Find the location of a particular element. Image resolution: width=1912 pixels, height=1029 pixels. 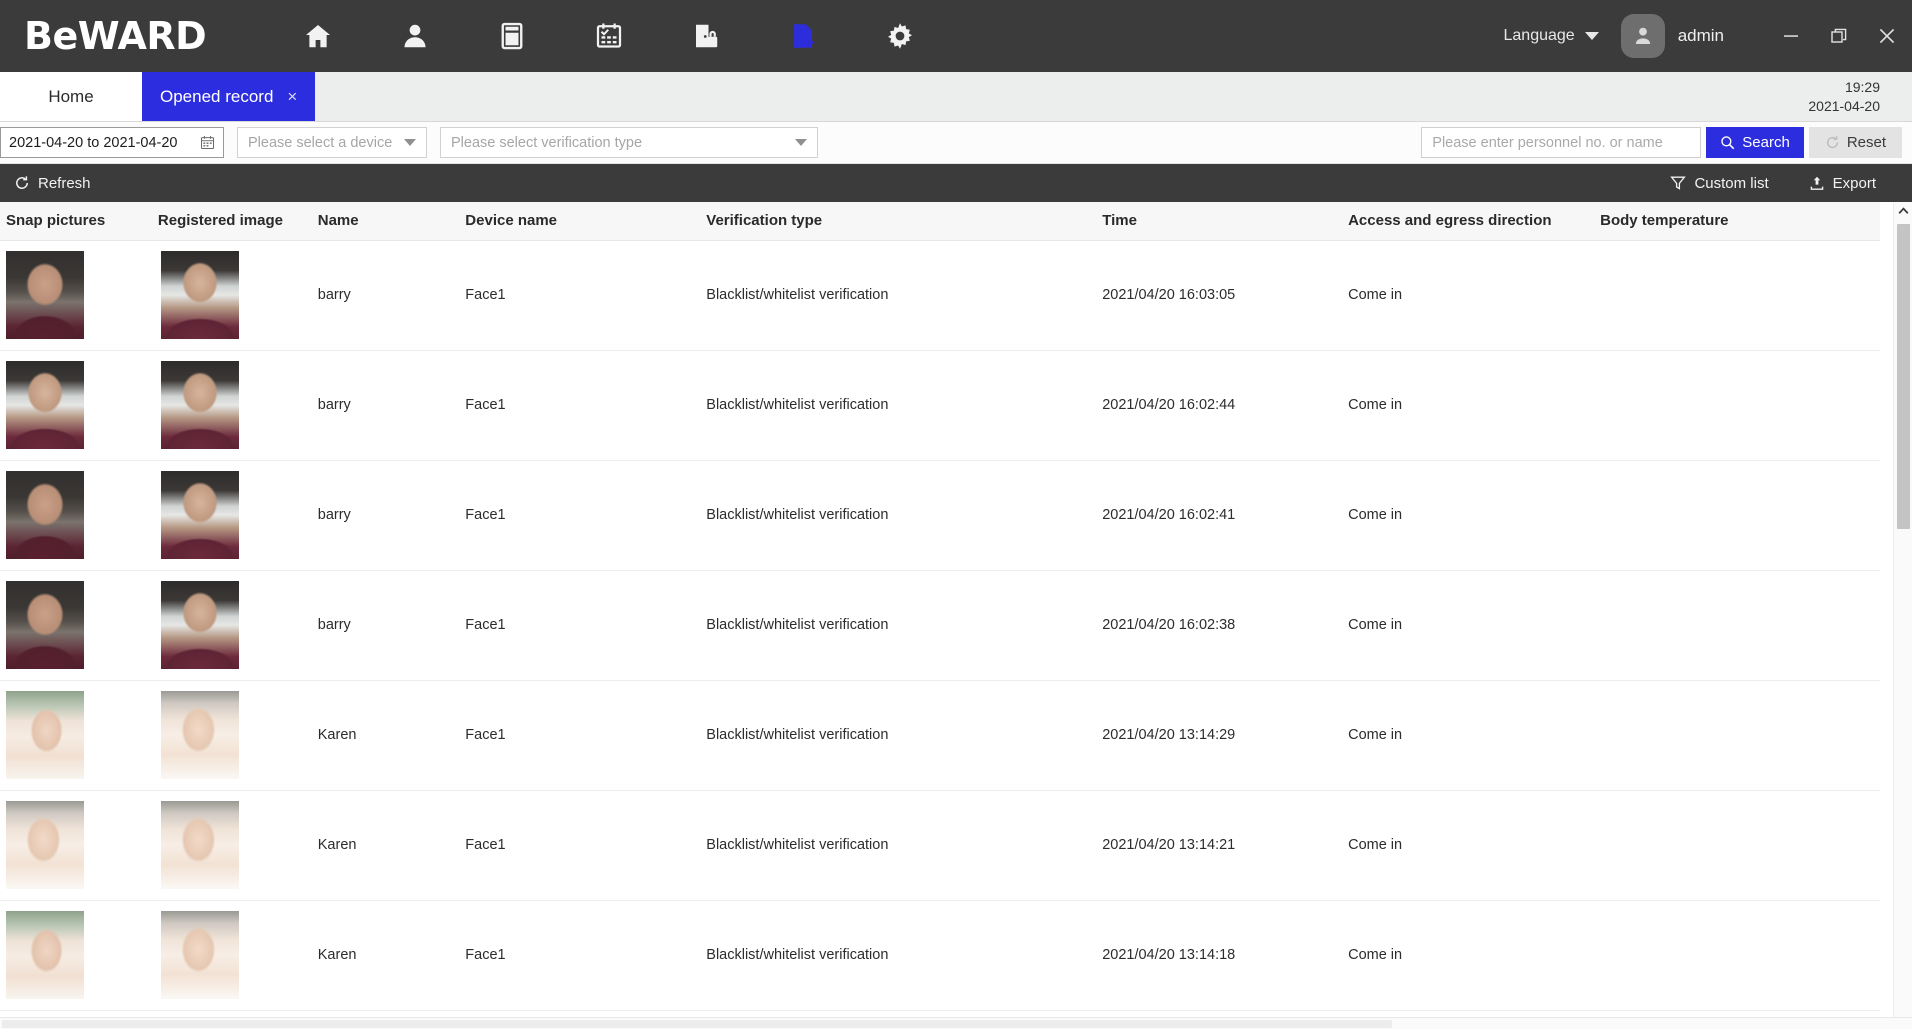

date-range-picker: 2021-04-20 to 2021-04-20 is located at coordinates (112, 142).